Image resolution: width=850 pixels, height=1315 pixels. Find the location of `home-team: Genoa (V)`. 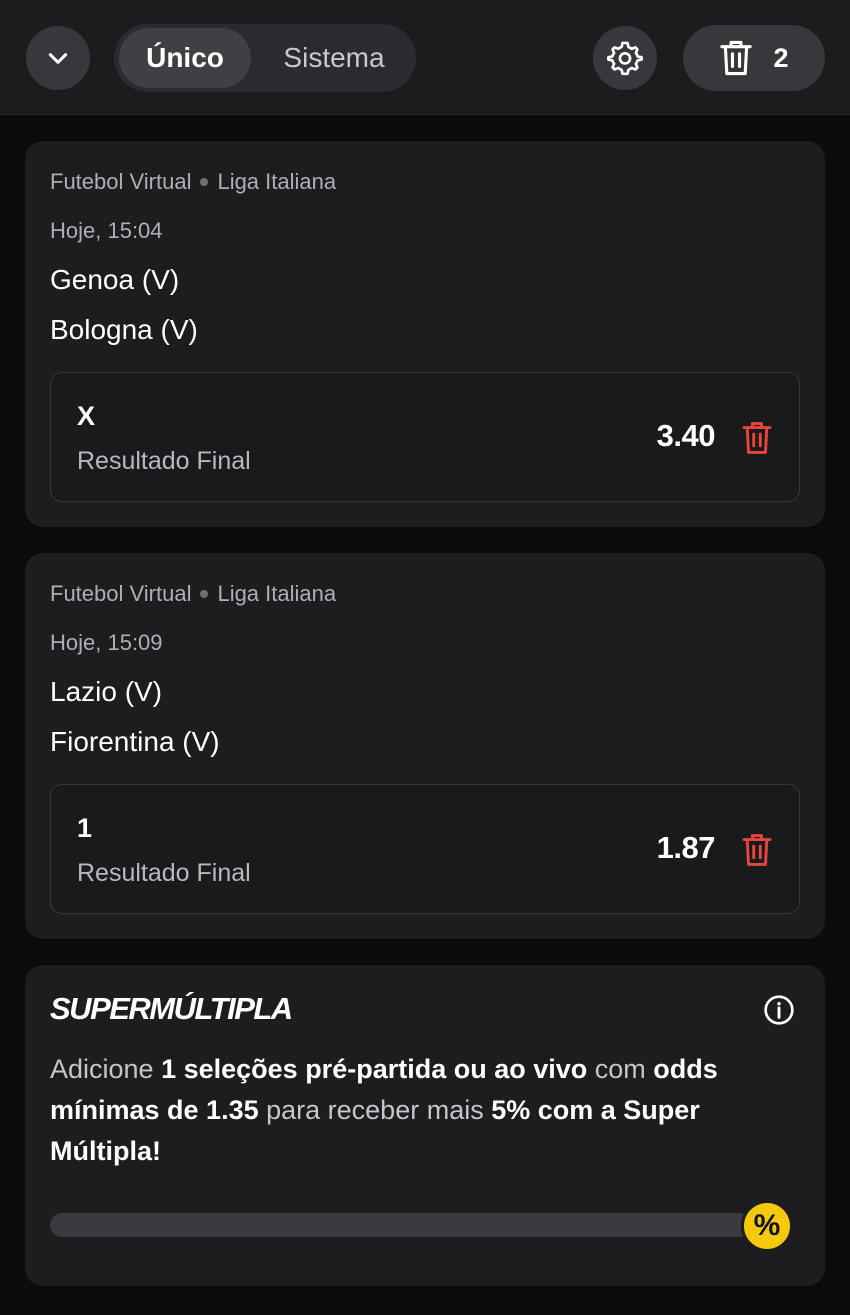

home-team: Genoa (V) is located at coordinates (115, 279).